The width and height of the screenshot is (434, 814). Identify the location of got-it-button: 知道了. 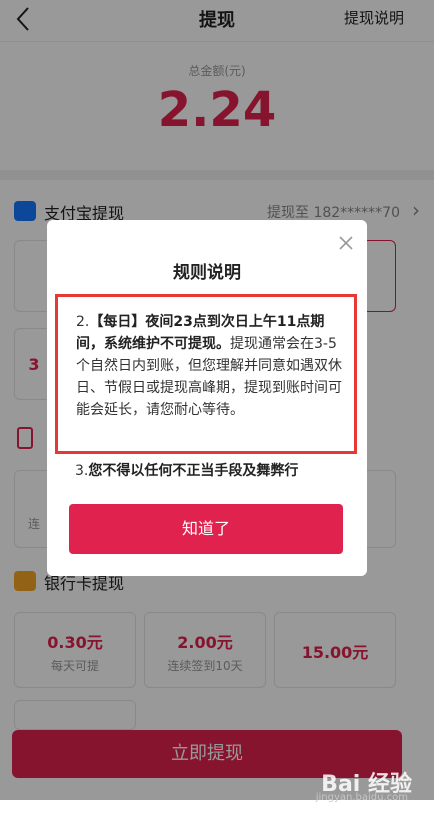
(206, 529).